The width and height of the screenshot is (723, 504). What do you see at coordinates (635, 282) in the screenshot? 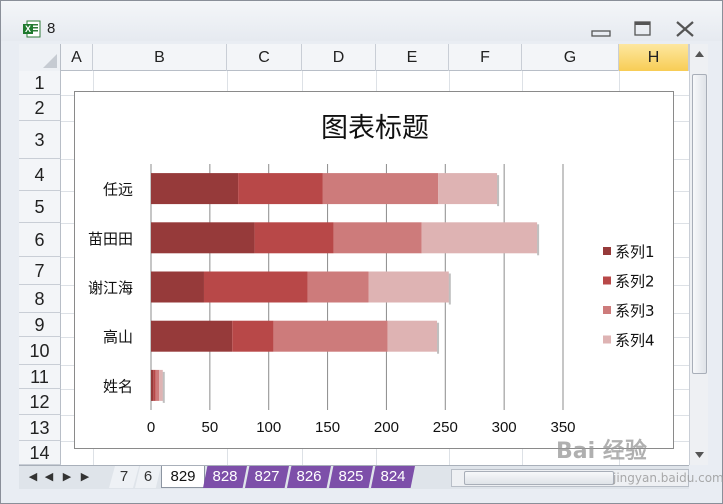
I see `legend-label: 系列2` at bounding box center [635, 282].